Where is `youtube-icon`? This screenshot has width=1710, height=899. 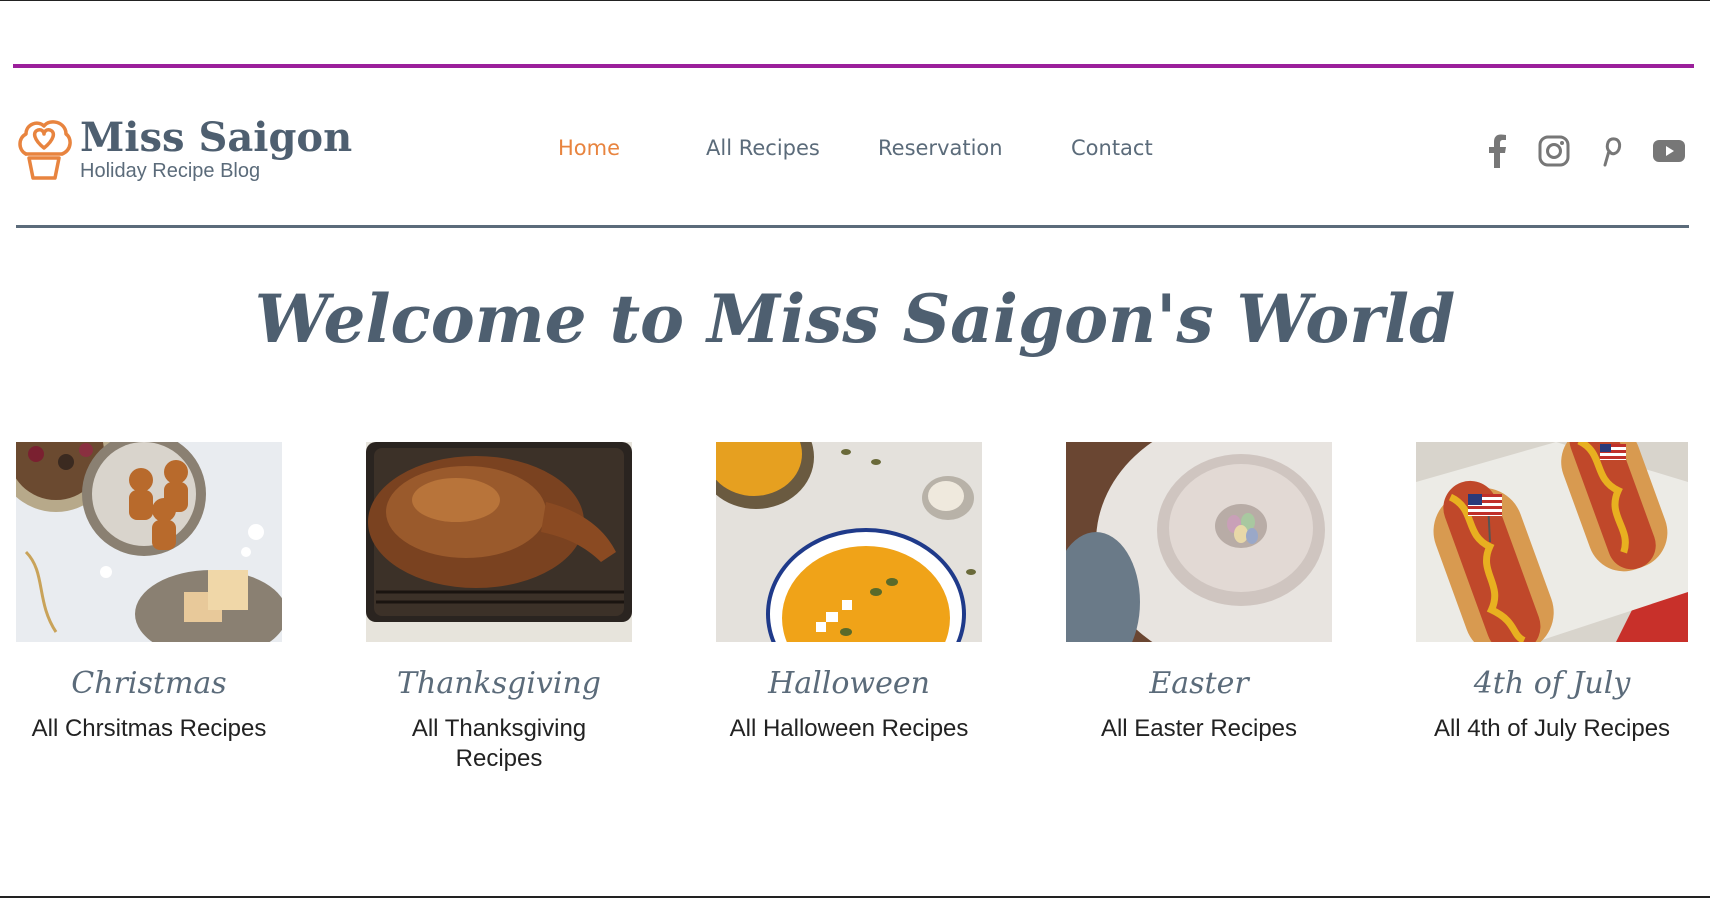
youtube-icon is located at coordinates (1669, 151).